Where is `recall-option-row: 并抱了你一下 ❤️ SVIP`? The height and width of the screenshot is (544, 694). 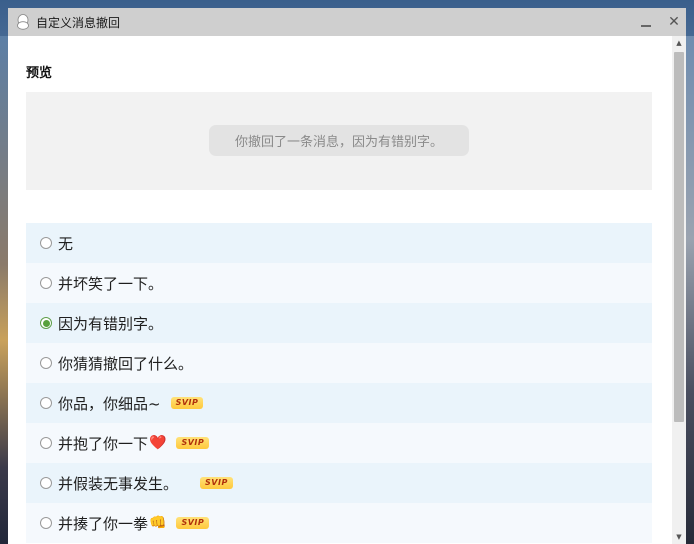 recall-option-row: 并抱了你一下 ❤️ SVIP is located at coordinates (339, 443).